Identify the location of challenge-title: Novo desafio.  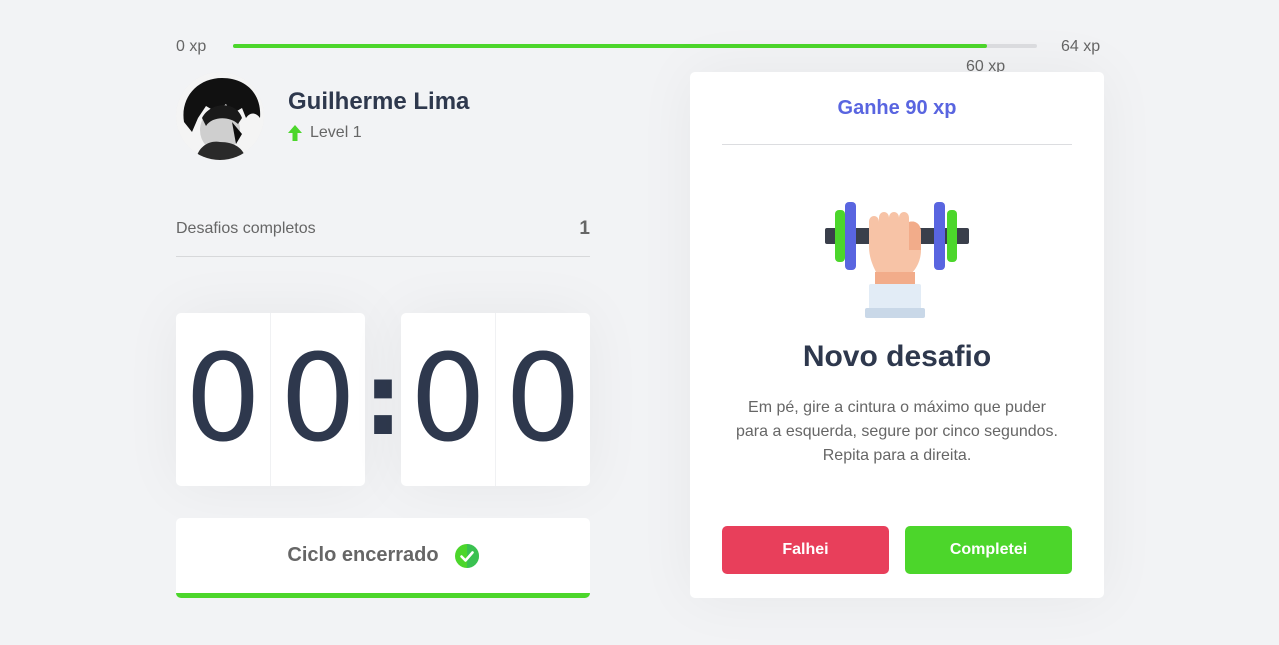
(897, 356).